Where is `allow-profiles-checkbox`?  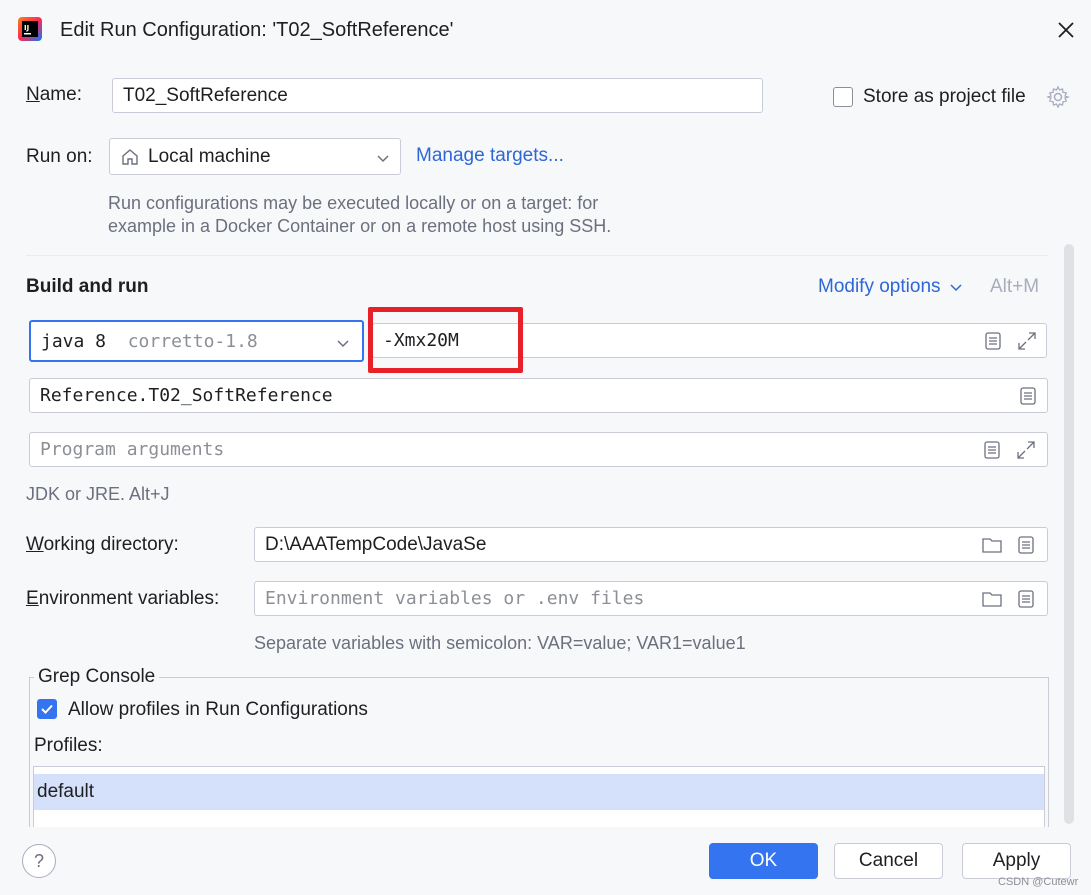
allow-profiles-checkbox is located at coordinates (47, 709).